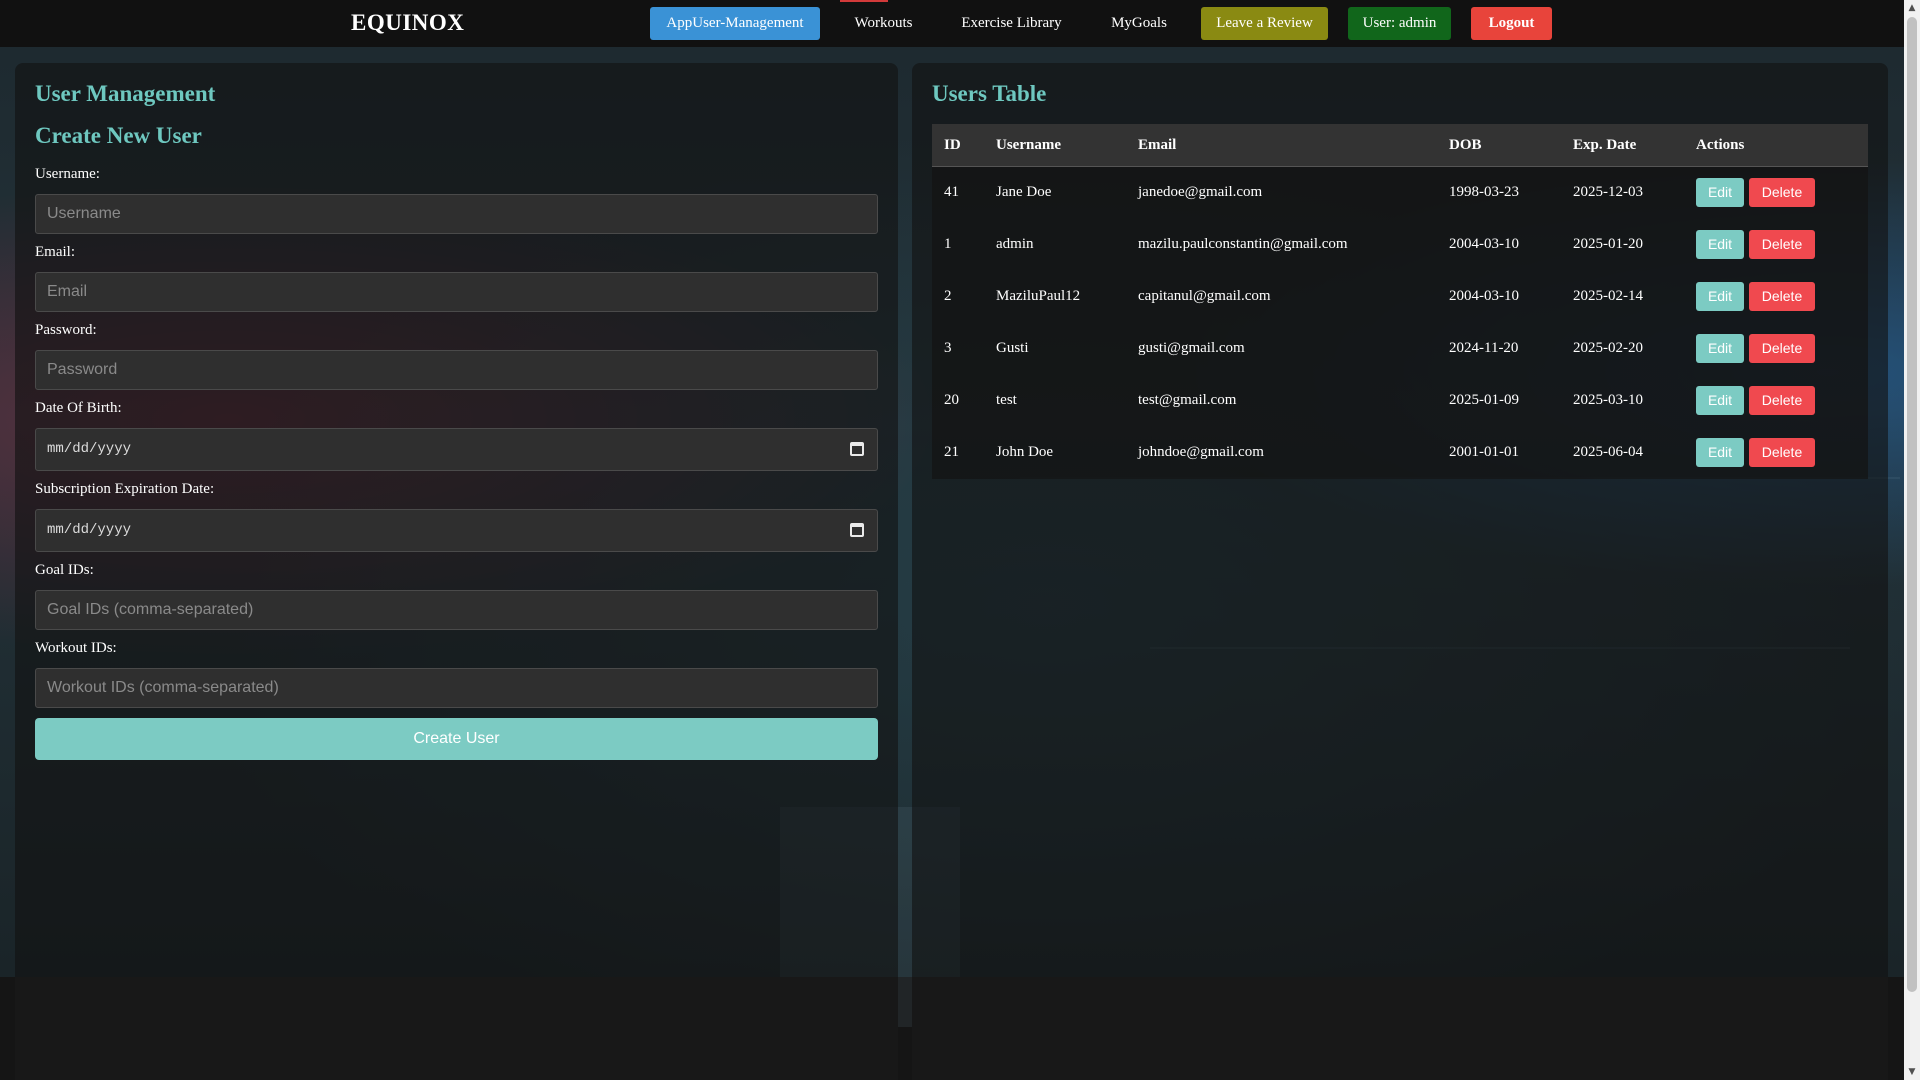 This screenshot has width=1920, height=1080. Describe the element at coordinates (456, 610) in the screenshot. I see `goal-ids-input: Goal IDs (comma-separated)` at that location.